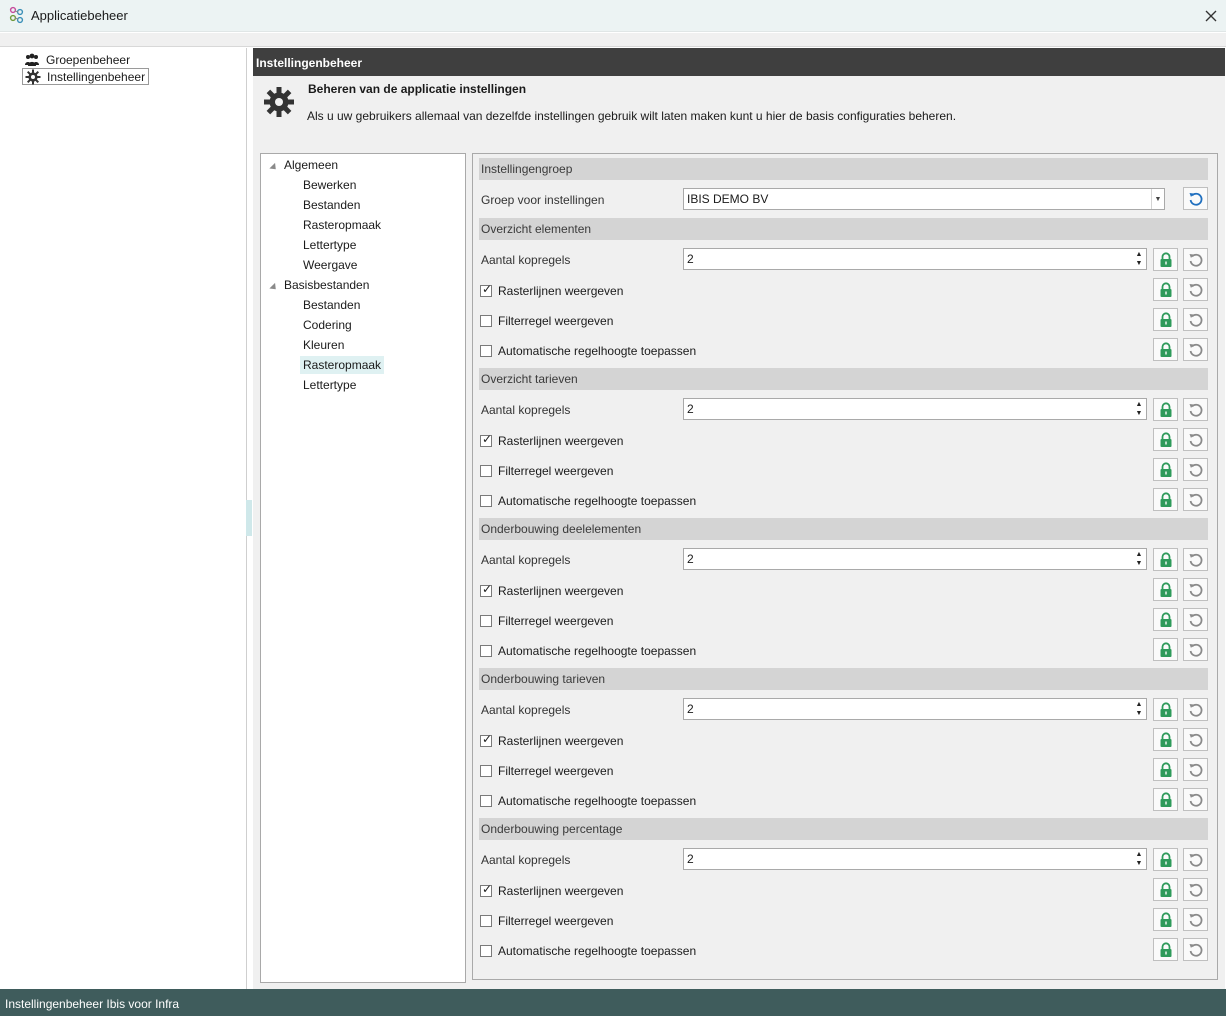  What do you see at coordinates (1211, 16) in the screenshot?
I see `close-button` at bounding box center [1211, 16].